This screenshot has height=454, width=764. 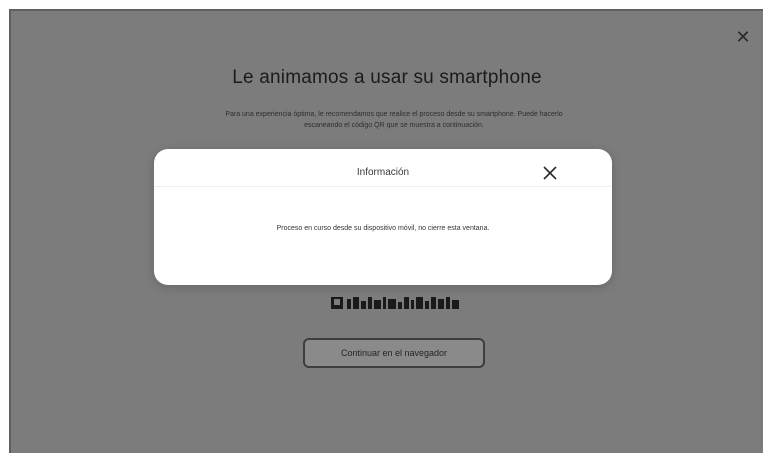 What do you see at coordinates (387, 77) in the screenshot?
I see `page-title: Le animamos a usar su smartphone` at bounding box center [387, 77].